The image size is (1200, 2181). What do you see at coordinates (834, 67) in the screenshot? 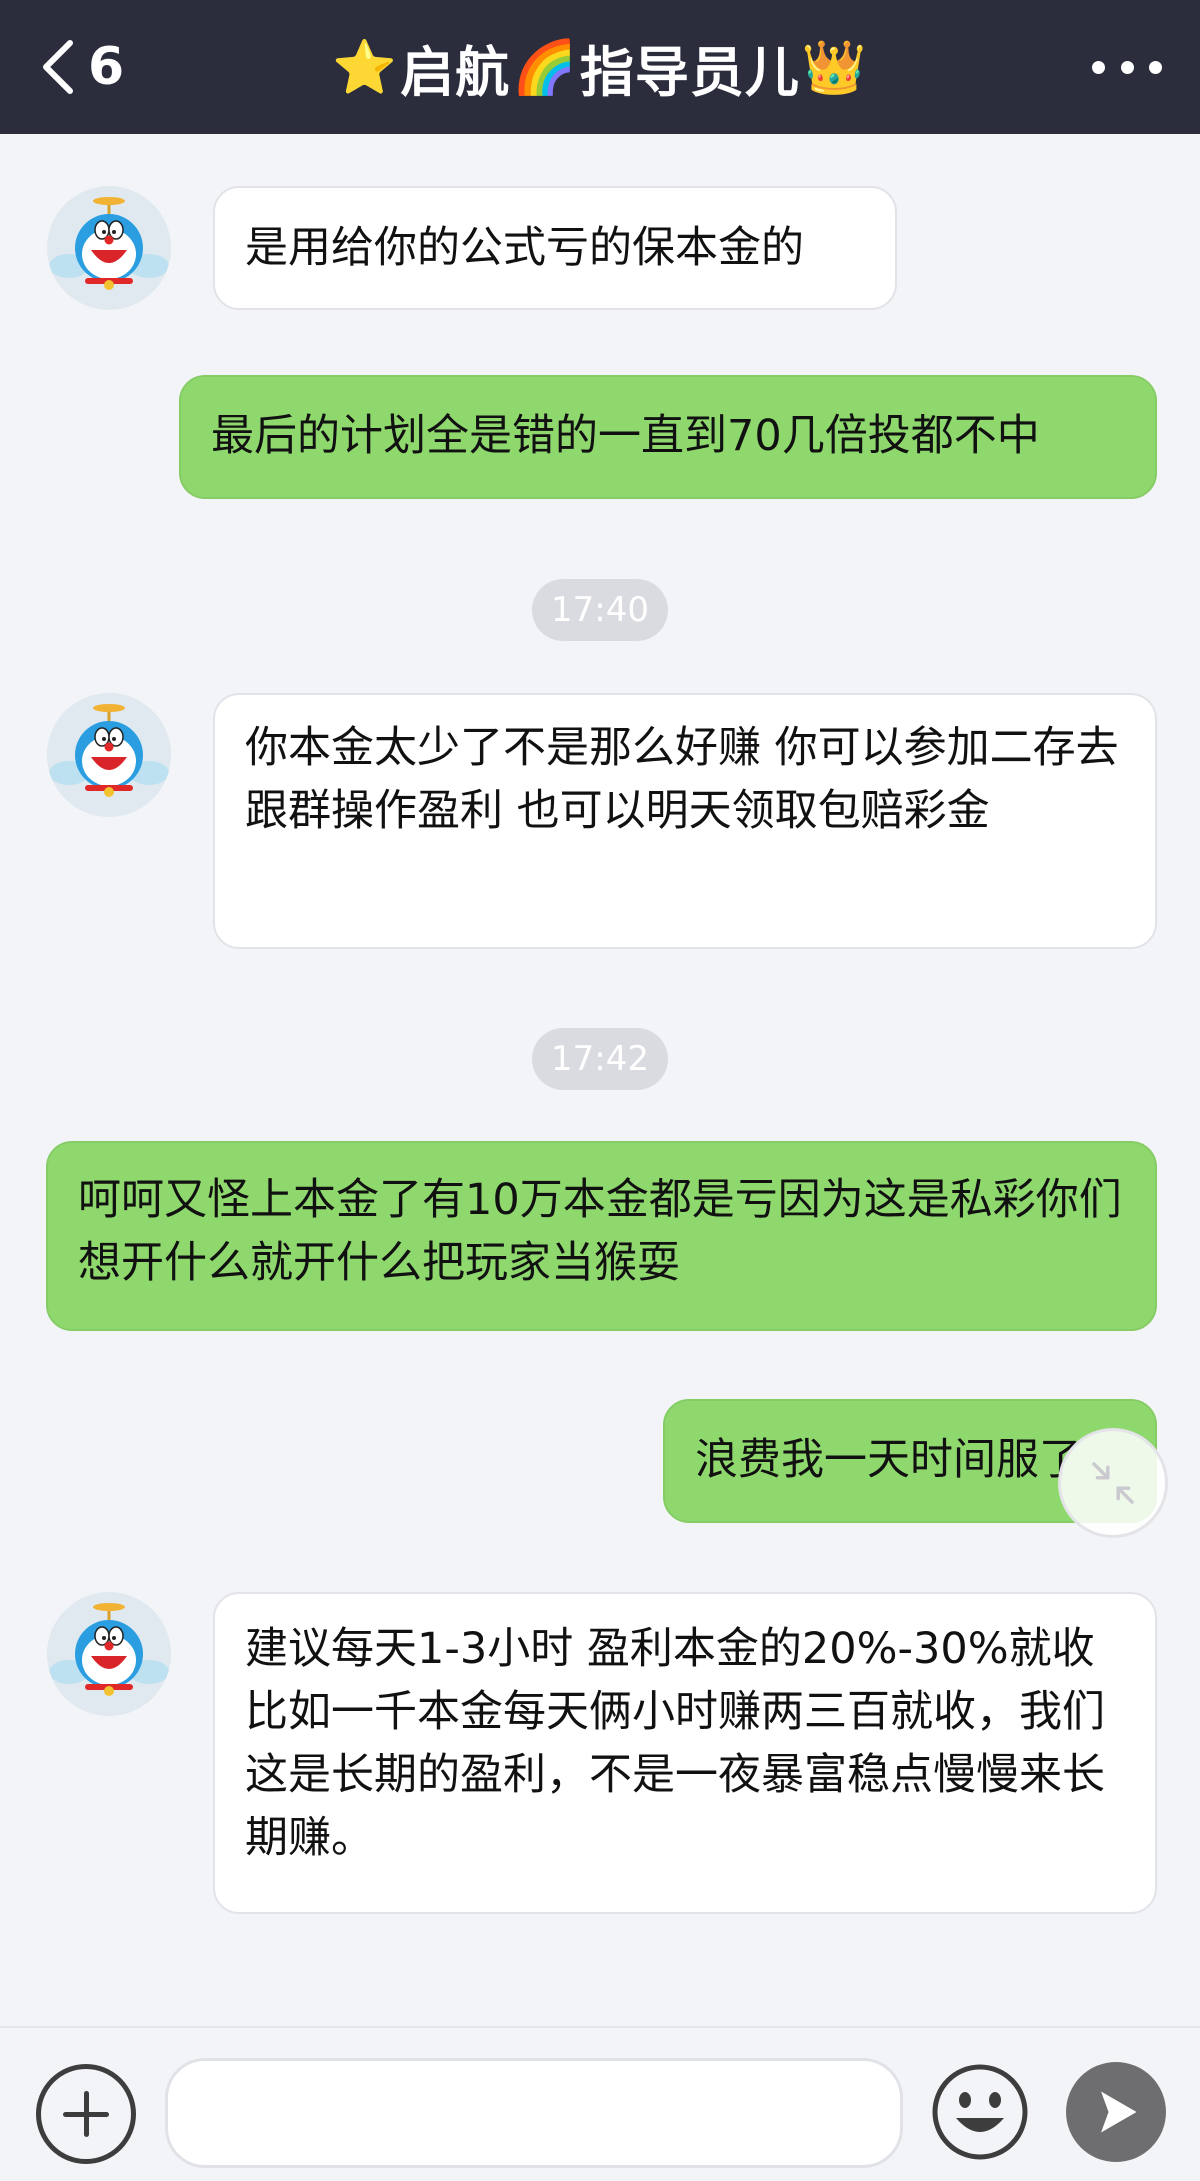
I see `crown-emoji: 👑` at bounding box center [834, 67].